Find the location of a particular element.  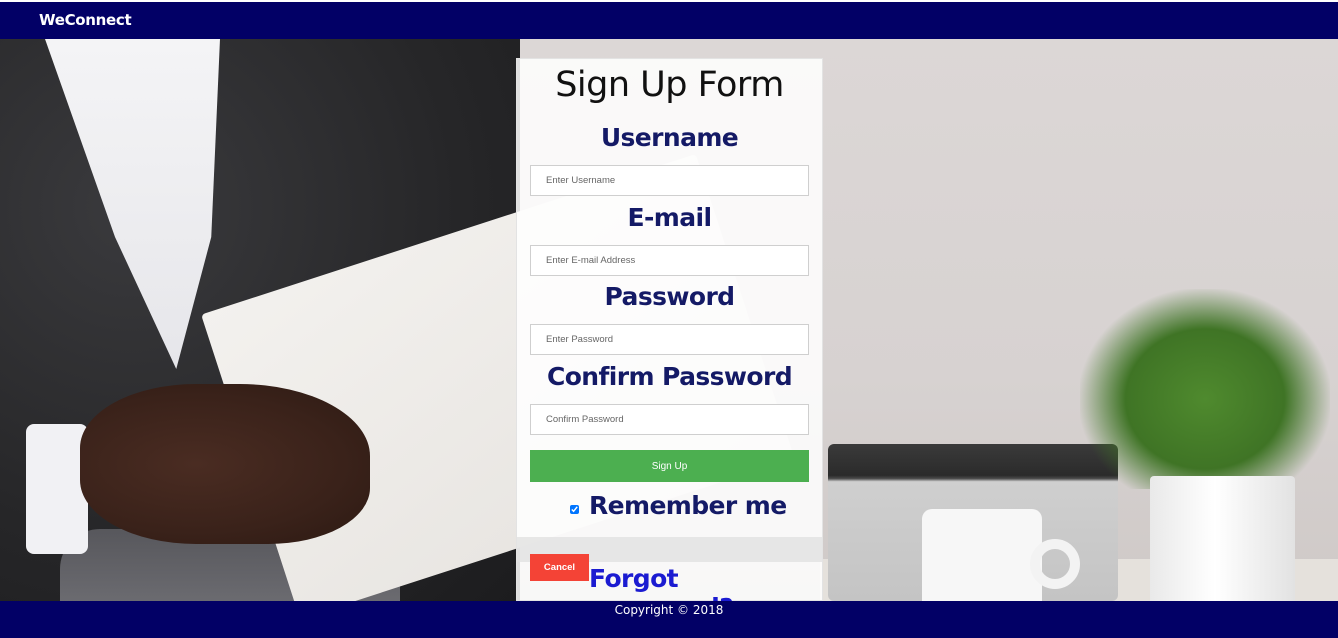

plant-leaves is located at coordinates (1205, 389).